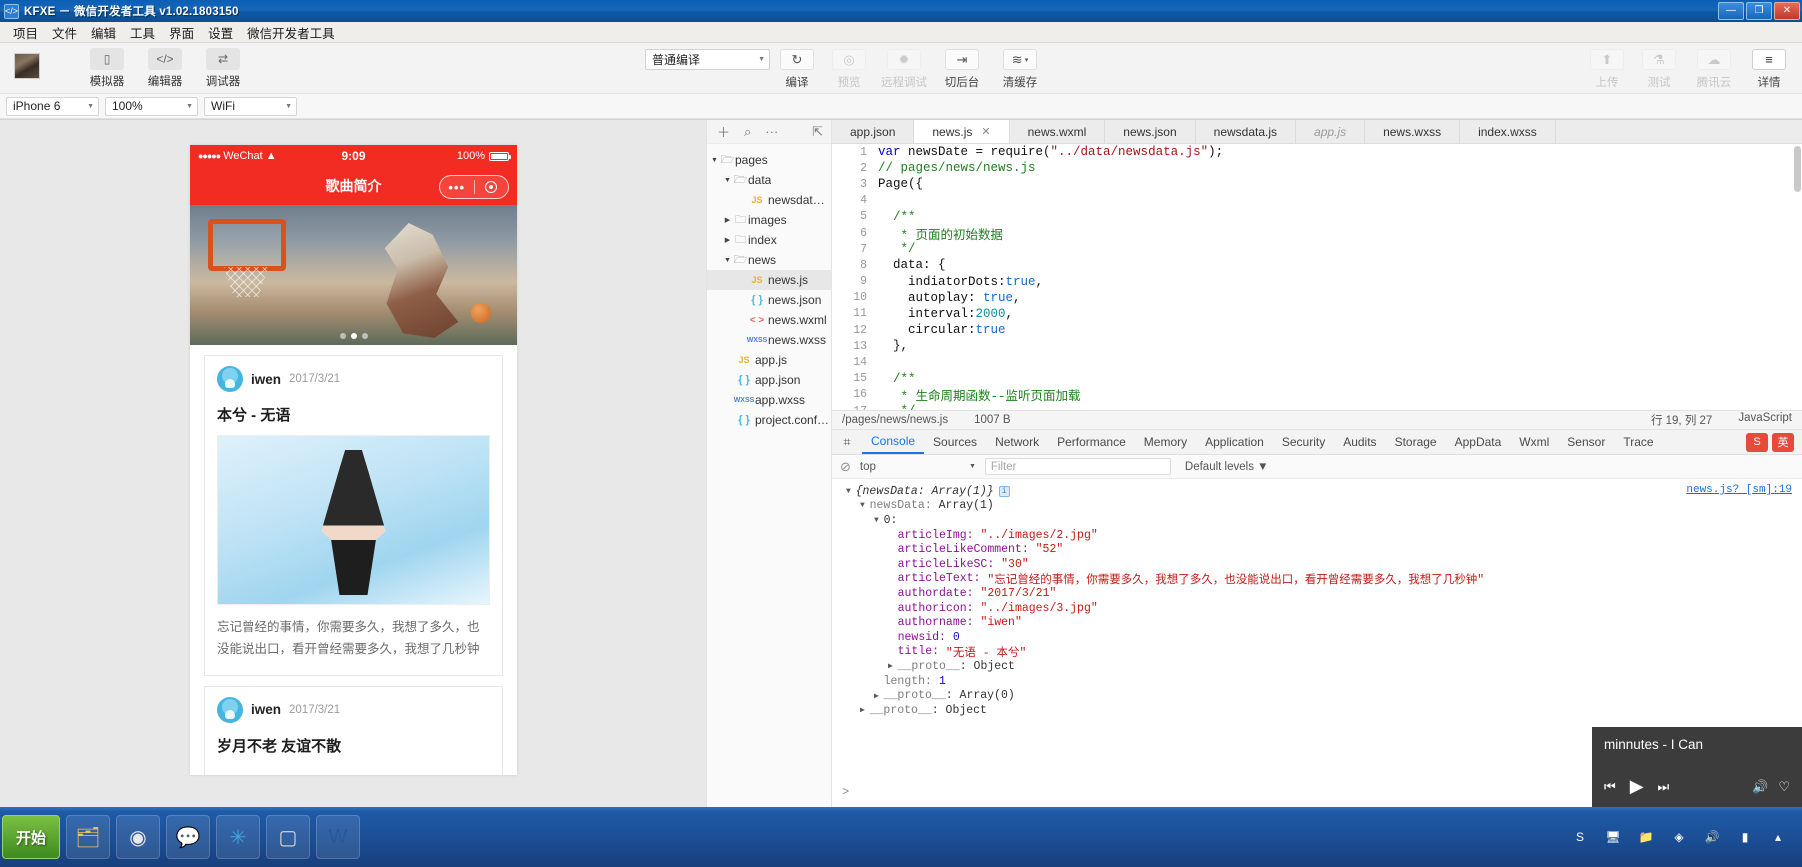 The image size is (1802, 867). I want to click on tray-volume-icon: 🔊, so click(1712, 837).